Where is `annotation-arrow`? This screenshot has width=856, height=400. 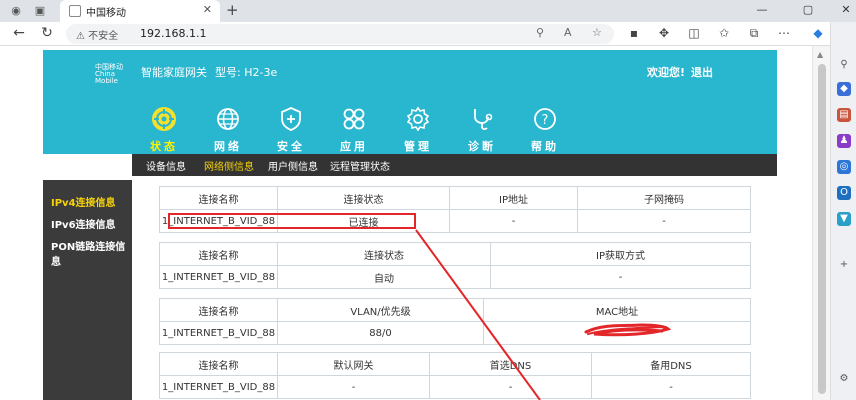
annotation-arrow is located at coordinates (478, 314).